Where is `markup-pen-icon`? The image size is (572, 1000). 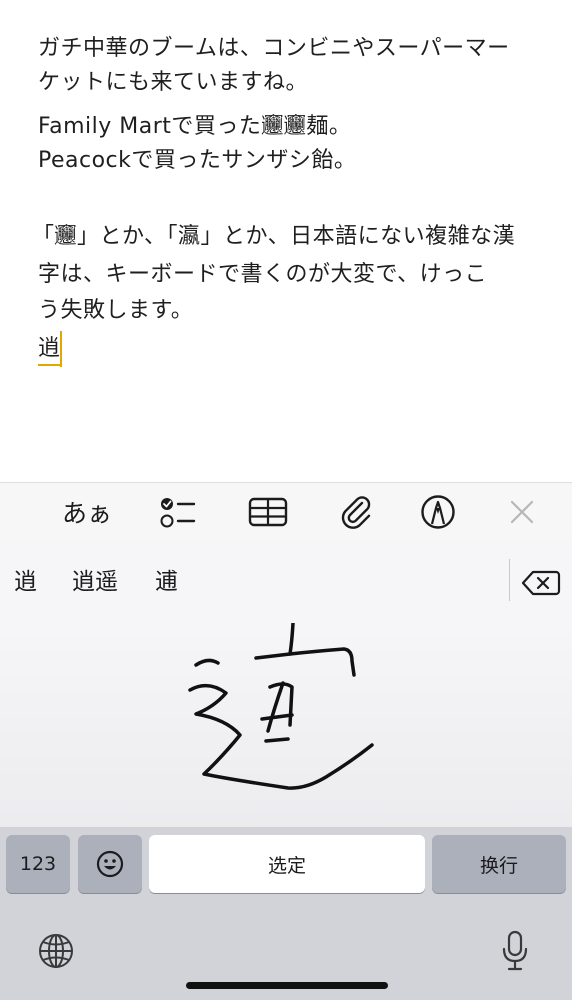 markup-pen-icon is located at coordinates (438, 512).